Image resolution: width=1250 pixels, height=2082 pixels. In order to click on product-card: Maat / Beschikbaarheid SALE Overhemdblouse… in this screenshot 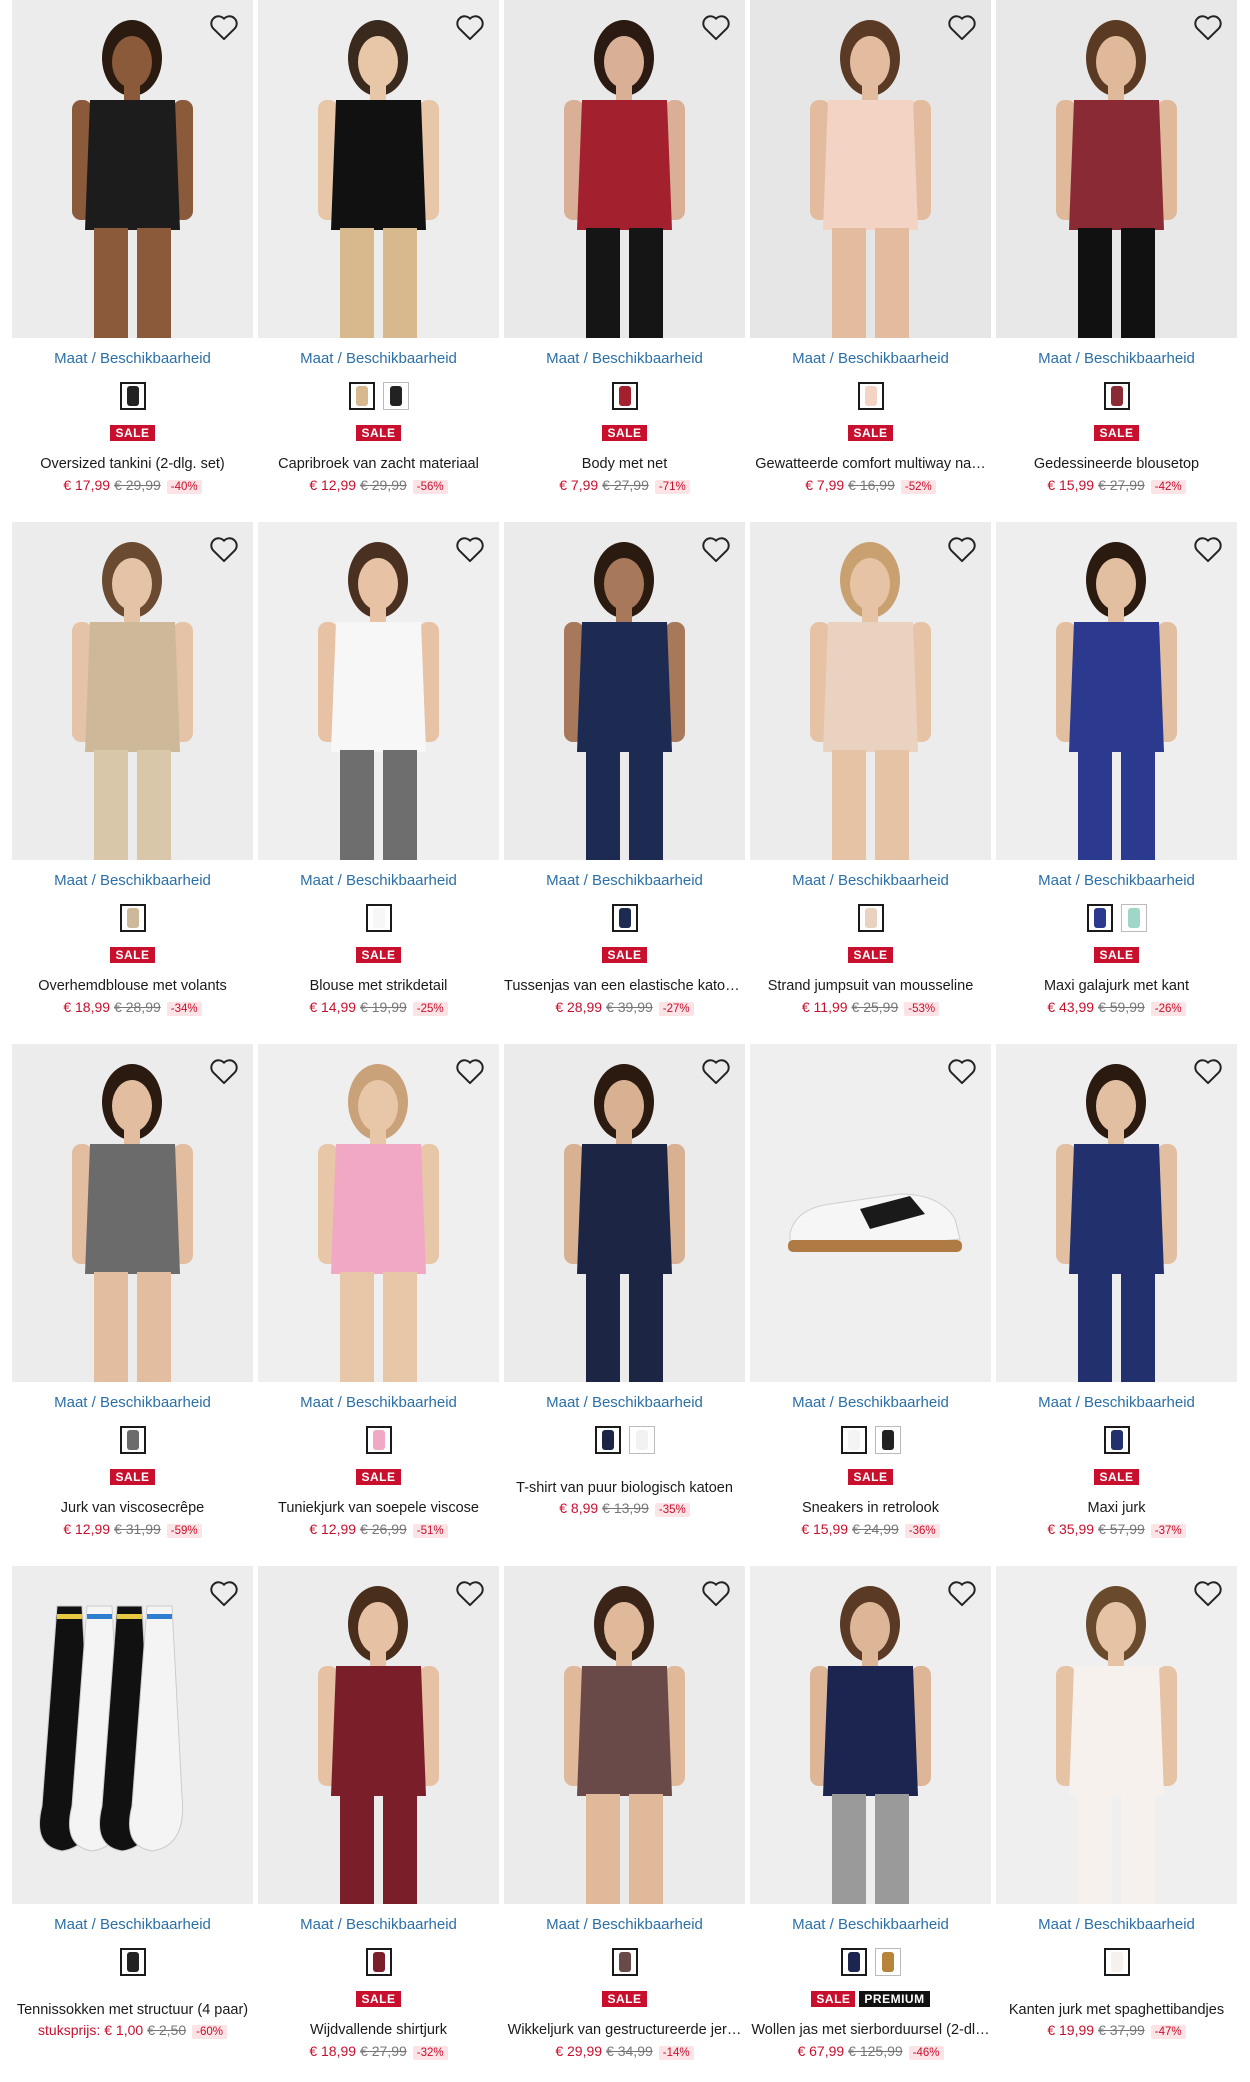, I will do `click(132, 777)`.